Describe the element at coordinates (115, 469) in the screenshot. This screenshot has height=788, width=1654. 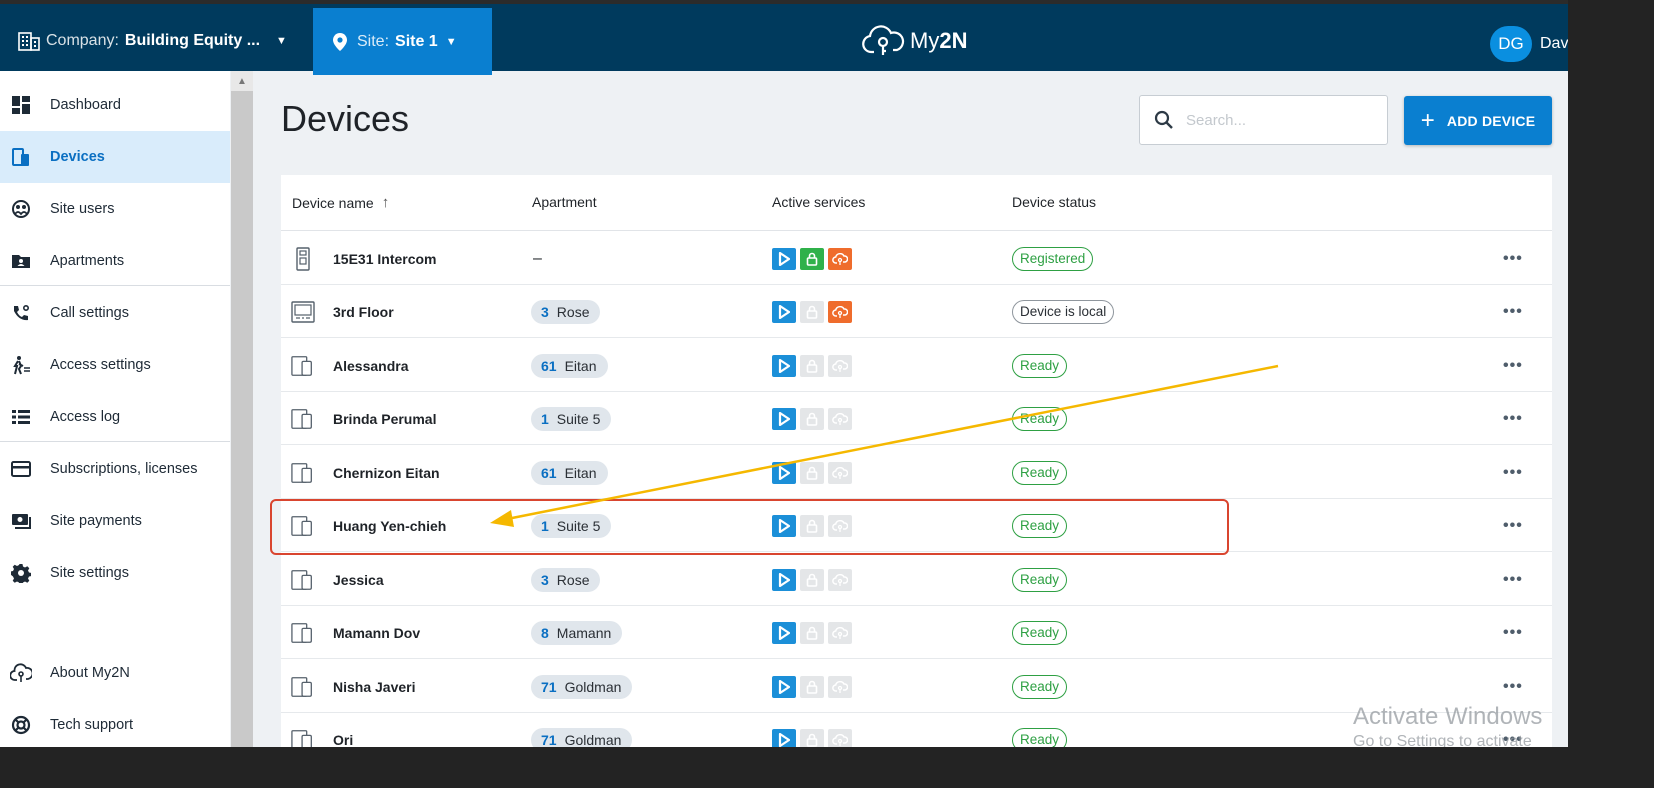
I see `sidebar-item-subscriptions-licenses: Subscriptions, licenses` at that location.